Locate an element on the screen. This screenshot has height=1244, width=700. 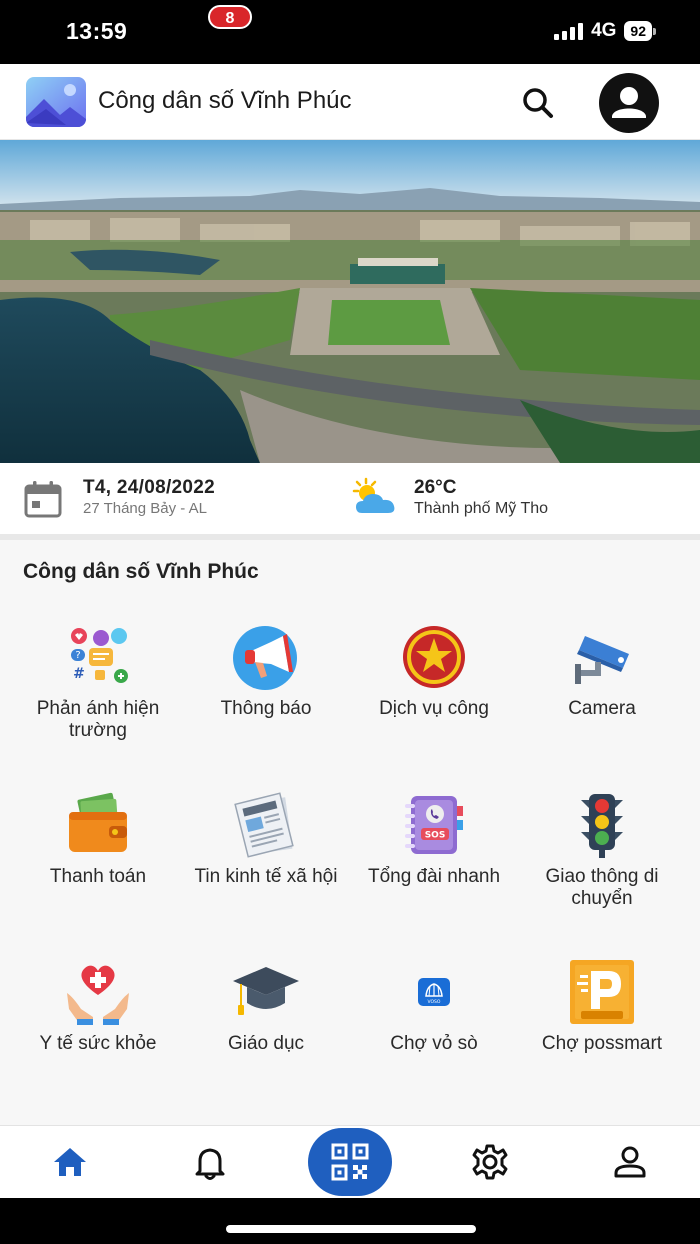
status-bar: 13:59 4G 92 is located at coordinates (350, 32).